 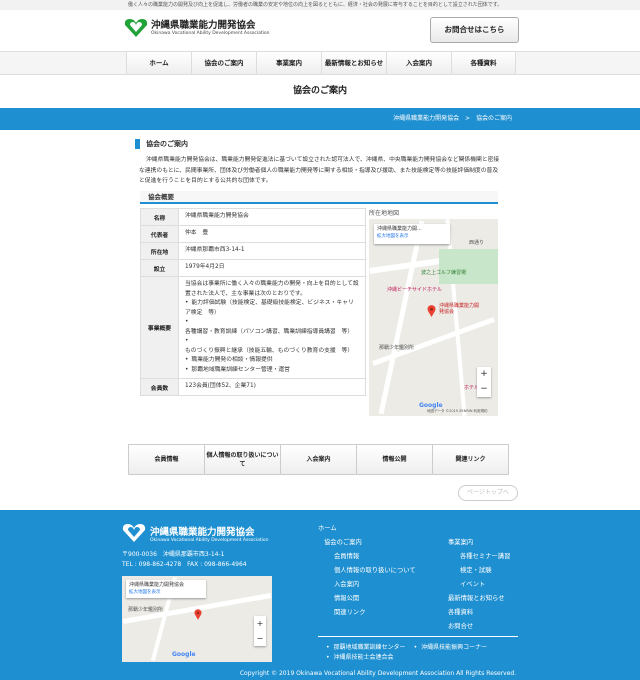 I want to click on map-zoom-control: + −, so click(x=484, y=382).